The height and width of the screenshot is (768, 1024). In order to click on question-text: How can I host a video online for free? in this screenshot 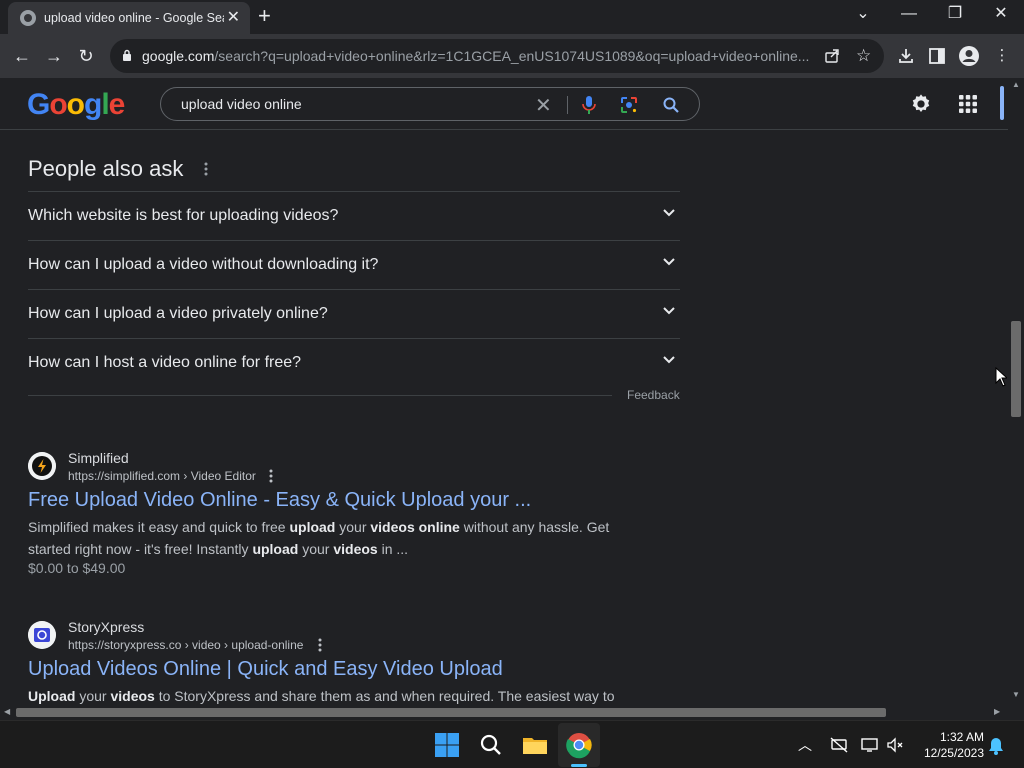, I will do `click(165, 362)`.